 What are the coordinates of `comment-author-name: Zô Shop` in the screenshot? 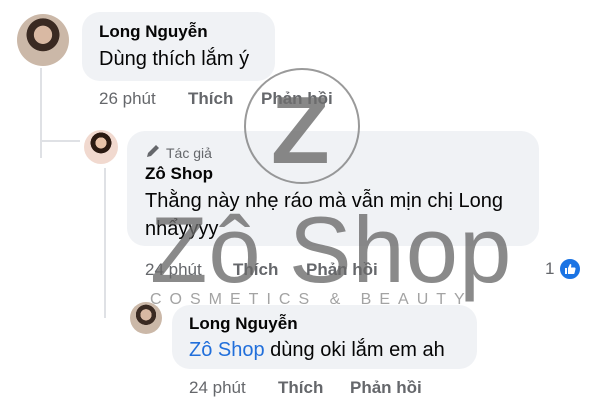 It's located at (179, 174).